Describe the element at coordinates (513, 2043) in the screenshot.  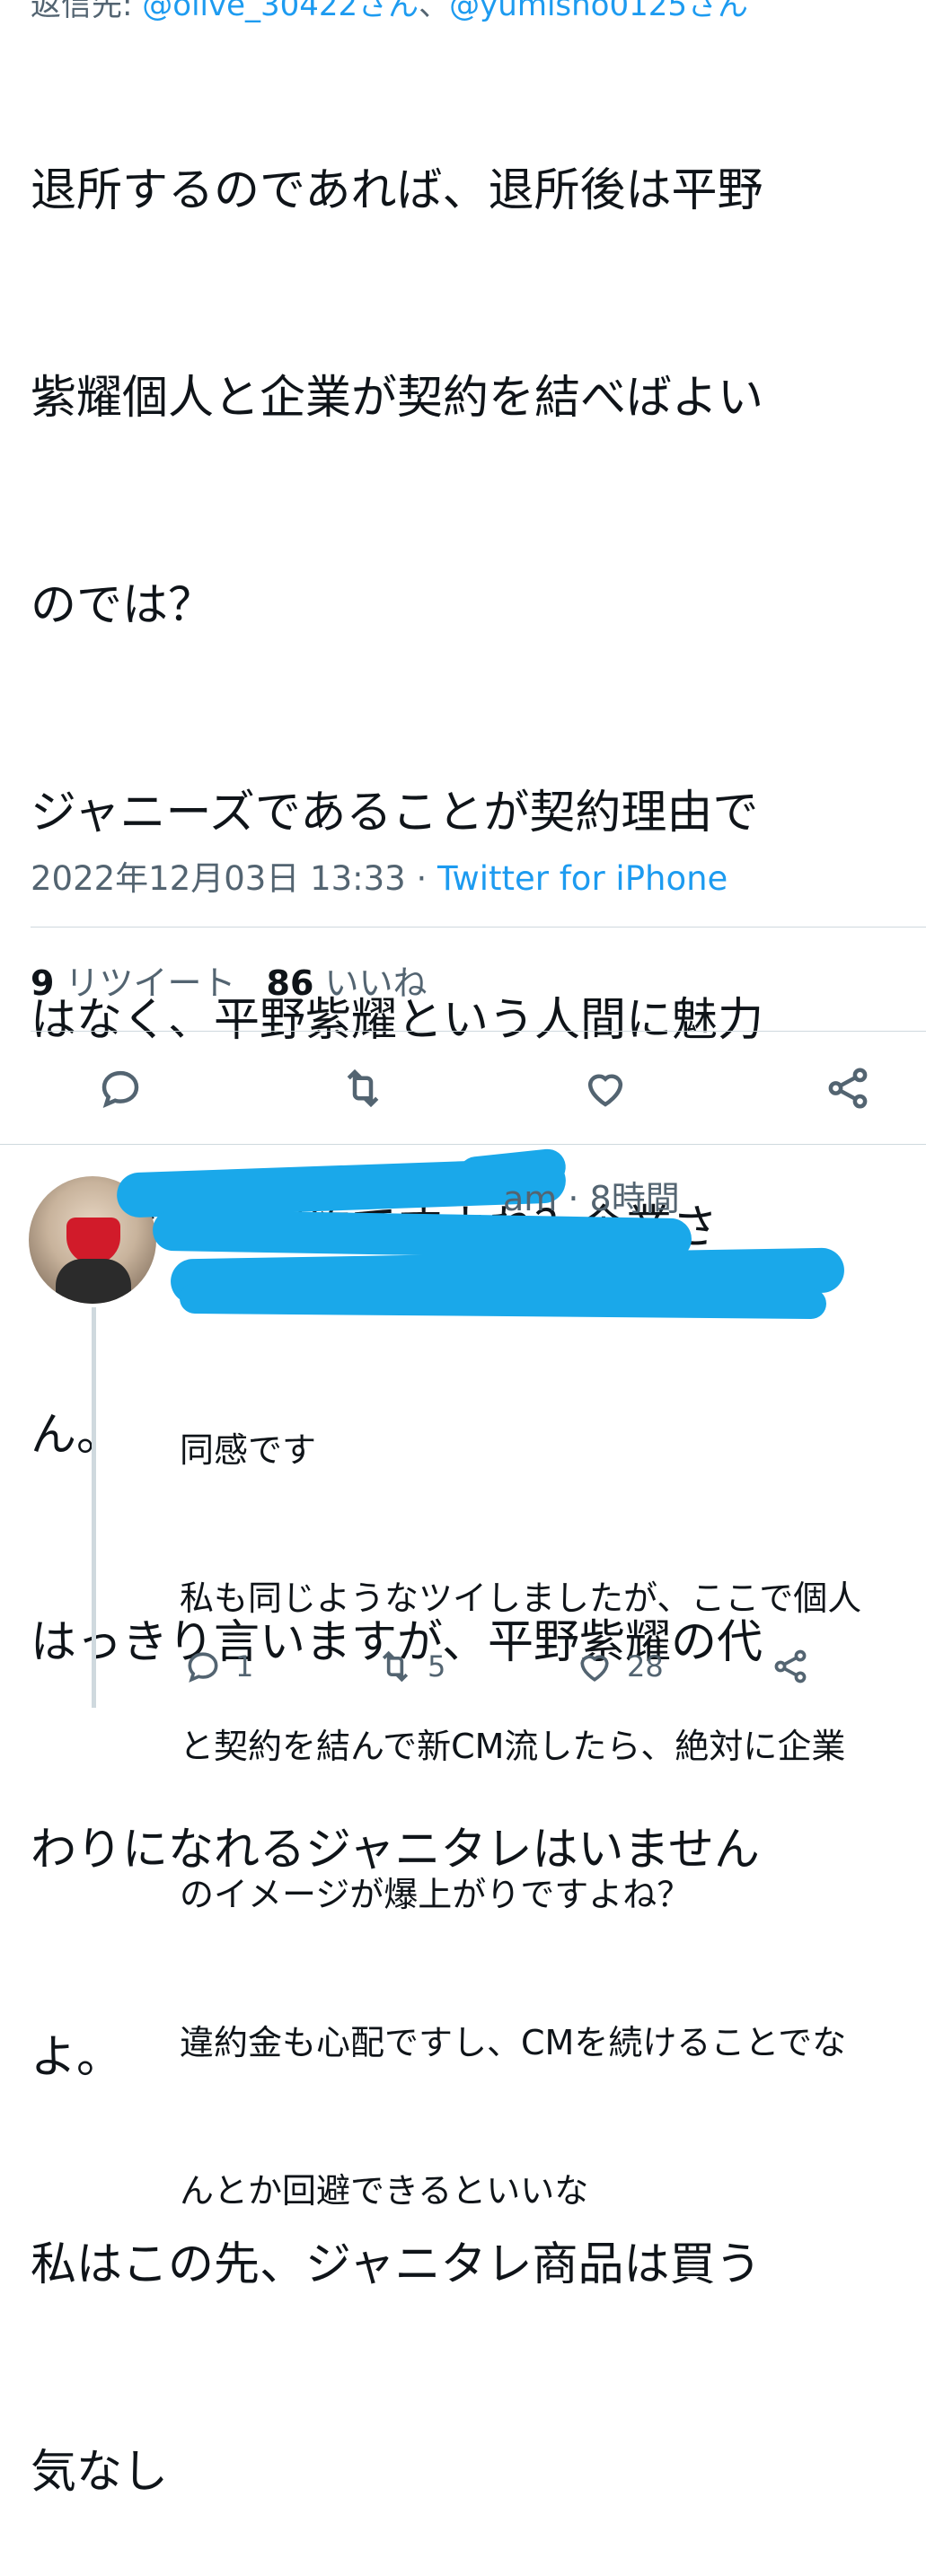
I see `reply-text-line: 違約金も心配ですし、CMを続けることでな` at that location.